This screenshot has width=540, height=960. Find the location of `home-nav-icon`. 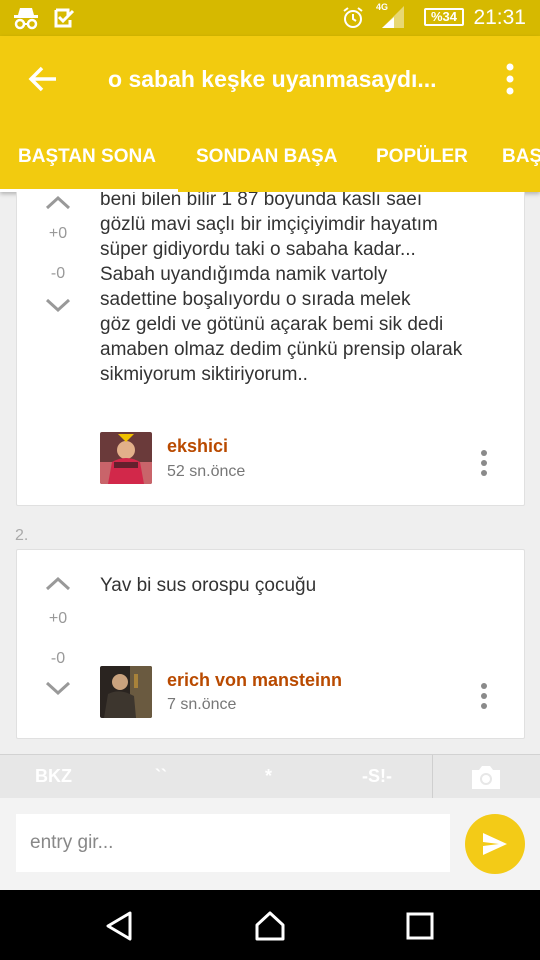

home-nav-icon is located at coordinates (270, 926).